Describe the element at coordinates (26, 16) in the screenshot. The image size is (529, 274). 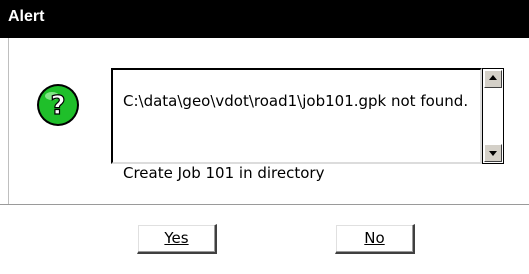
I see `window-title: Alert` at that location.